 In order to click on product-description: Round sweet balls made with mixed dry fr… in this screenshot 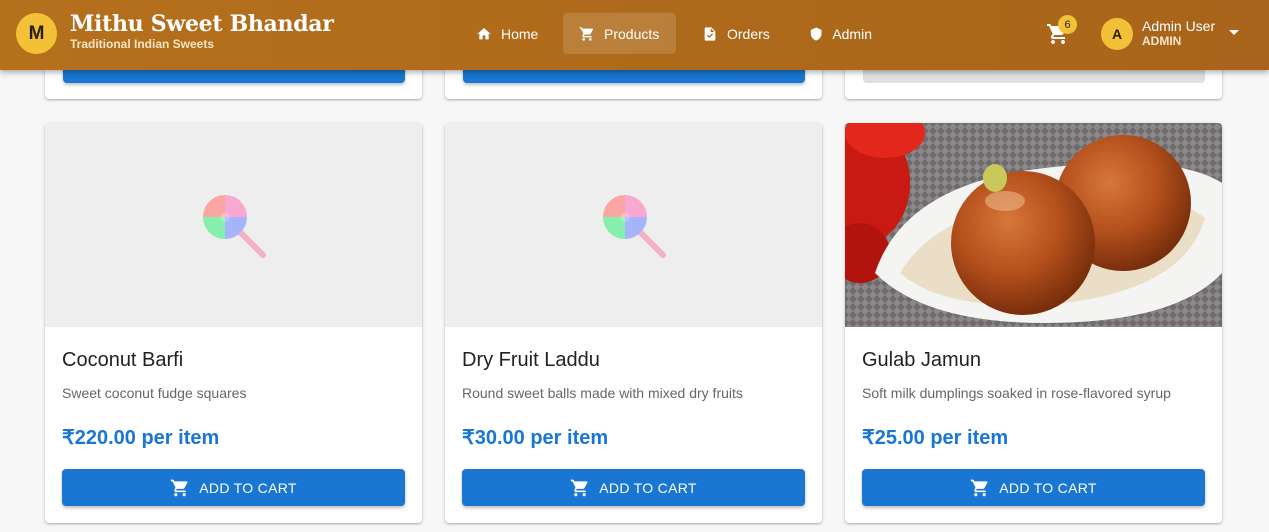, I will do `click(602, 393)`.